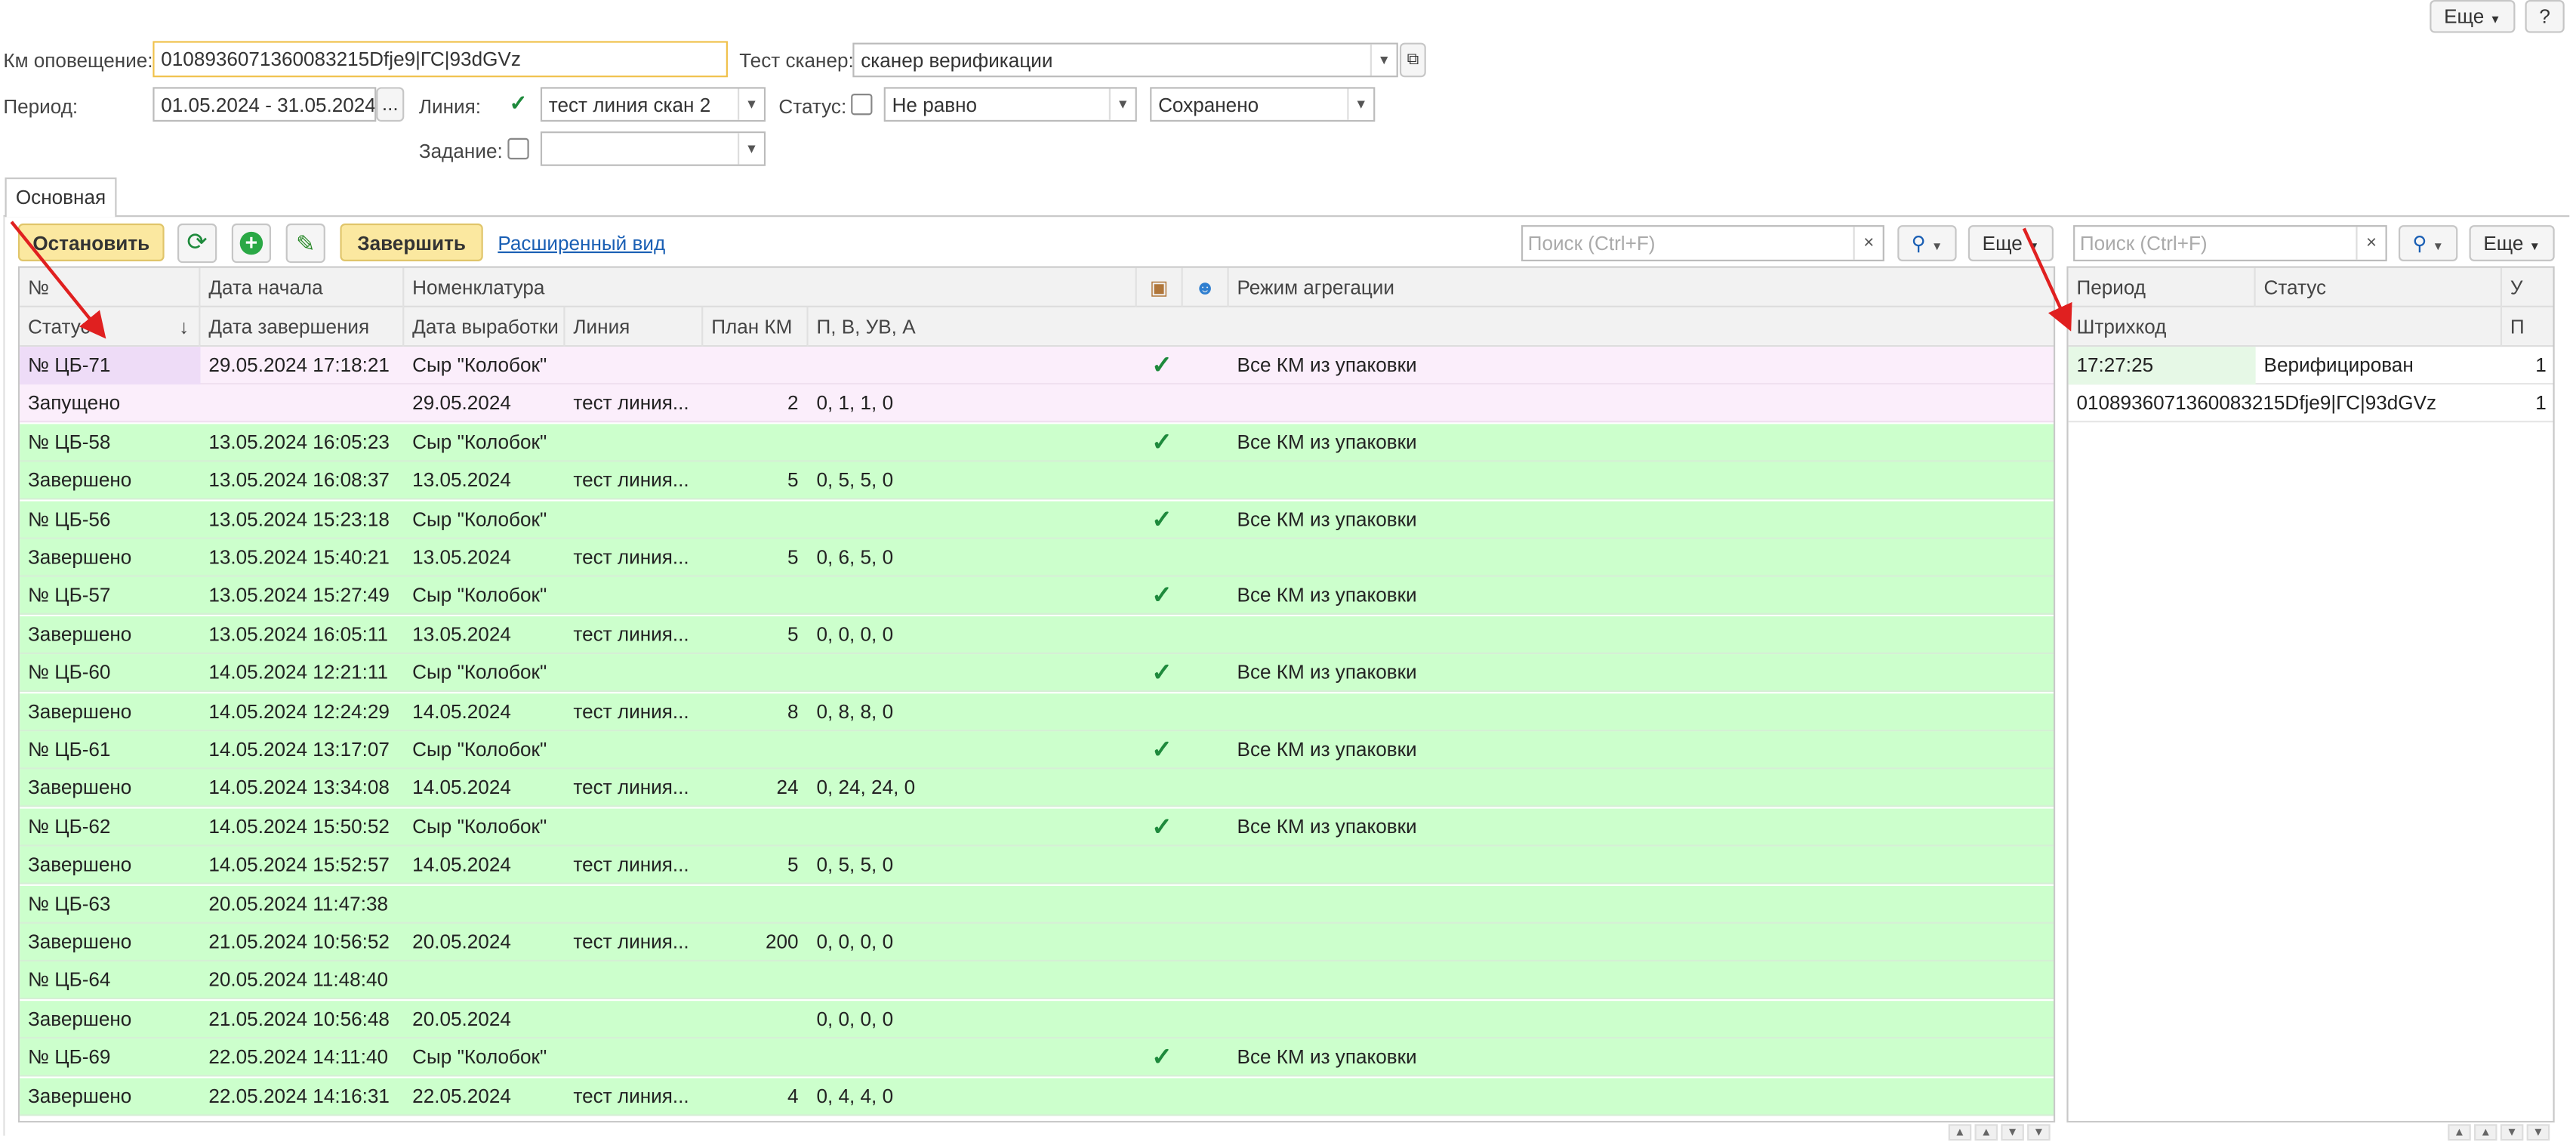  What do you see at coordinates (484, 327) in the screenshot?
I see `col-header-production-date: Дата выработки` at bounding box center [484, 327].